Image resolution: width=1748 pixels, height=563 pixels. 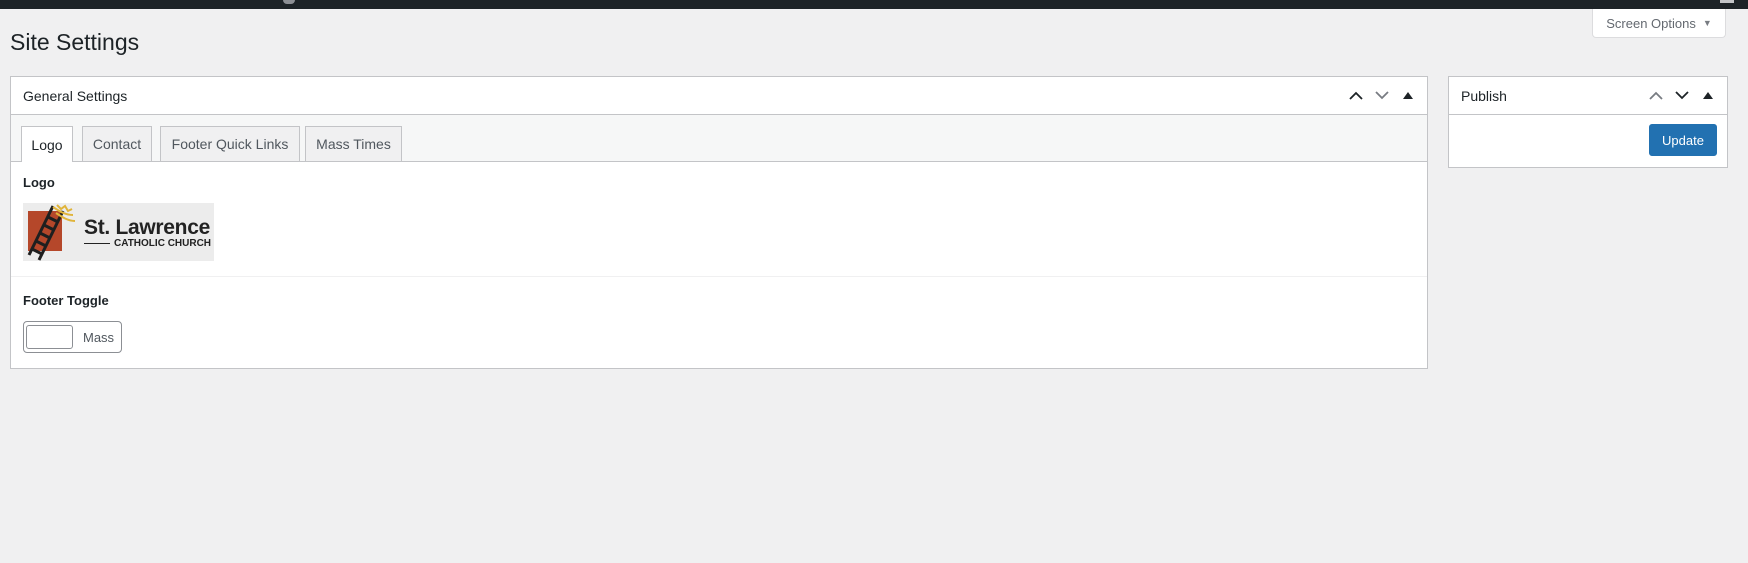 I want to click on church-emblem-icon, so click(x=51, y=232).